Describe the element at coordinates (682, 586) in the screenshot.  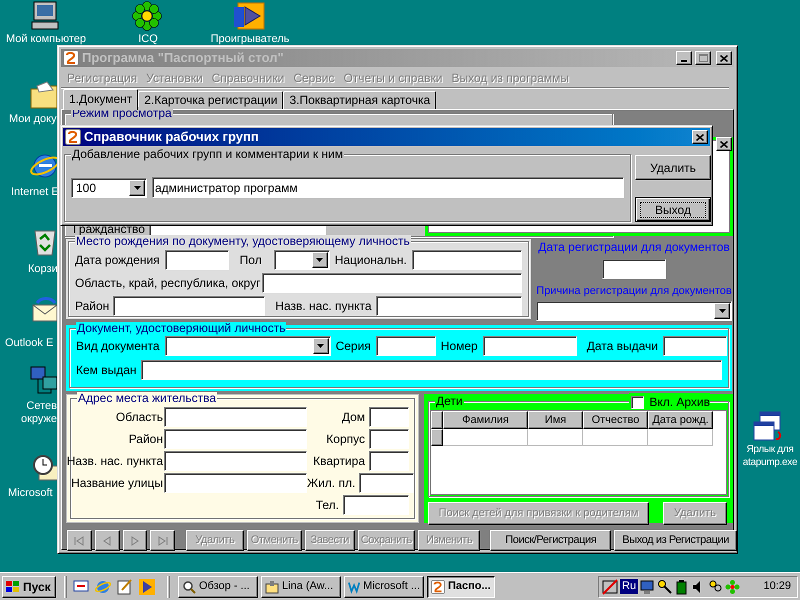
I see `battery-icon` at that location.